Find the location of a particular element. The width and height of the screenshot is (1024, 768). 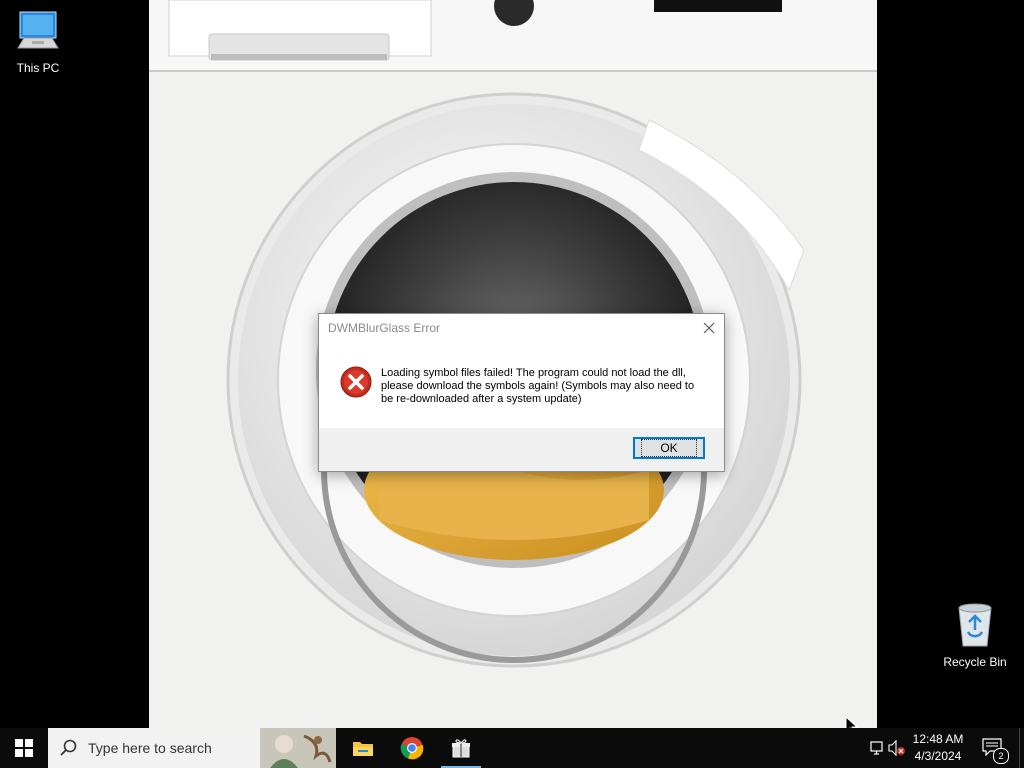

computer-icon is located at coordinates (38, 30).